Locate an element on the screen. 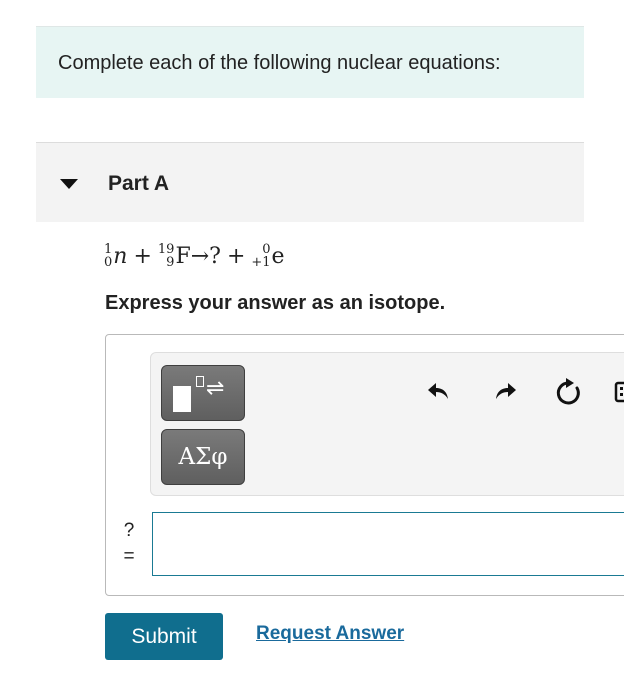 The width and height of the screenshot is (624, 700). redo-icon is located at coordinates (505, 392).